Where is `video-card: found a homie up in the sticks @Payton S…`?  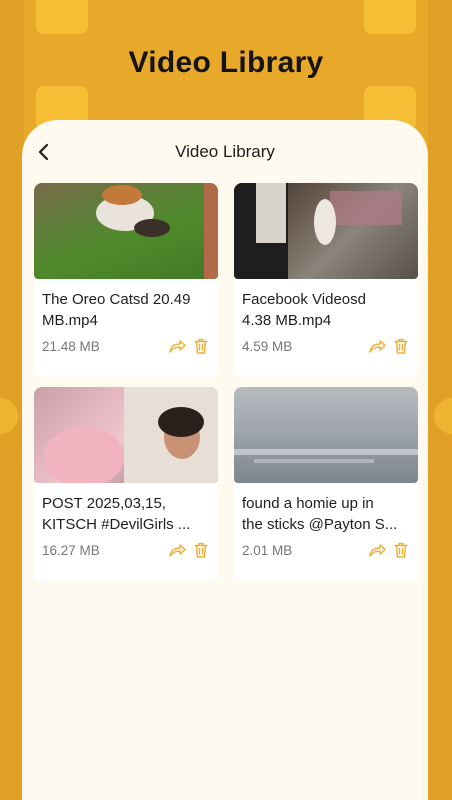 video-card: found a homie up in the sticks @Payton S… is located at coordinates (326, 484).